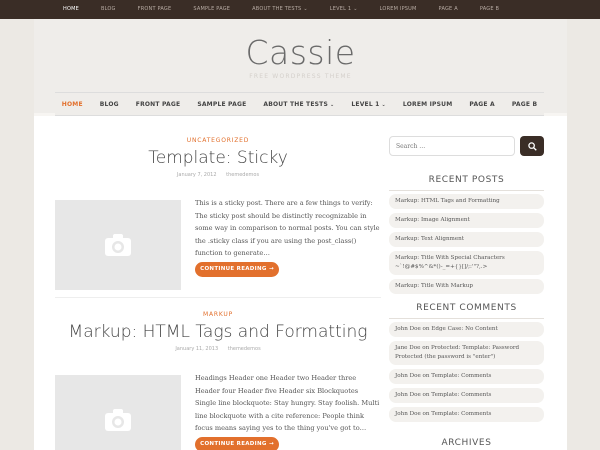  What do you see at coordinates (466, 329) in the screenshot?
I see `recent-comment-item: John Doe on Edge Case: No Content` at bounding box center [466, 329].